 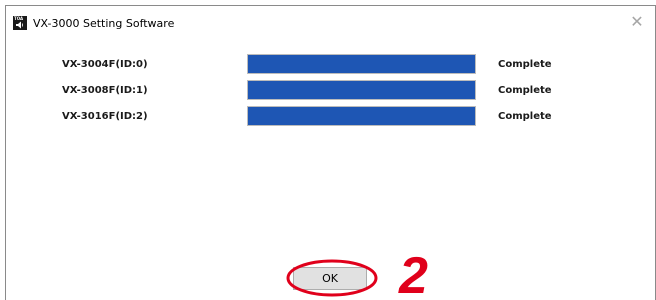 I want to click on device-row: VX-3008F(ID:1) Complete, so click(x=330, y=91).